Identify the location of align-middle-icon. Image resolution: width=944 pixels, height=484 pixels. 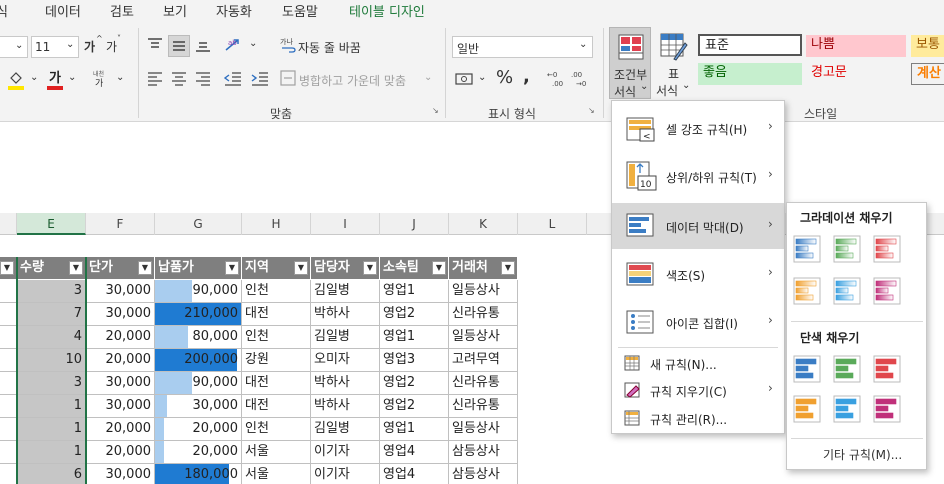
(179, 46).